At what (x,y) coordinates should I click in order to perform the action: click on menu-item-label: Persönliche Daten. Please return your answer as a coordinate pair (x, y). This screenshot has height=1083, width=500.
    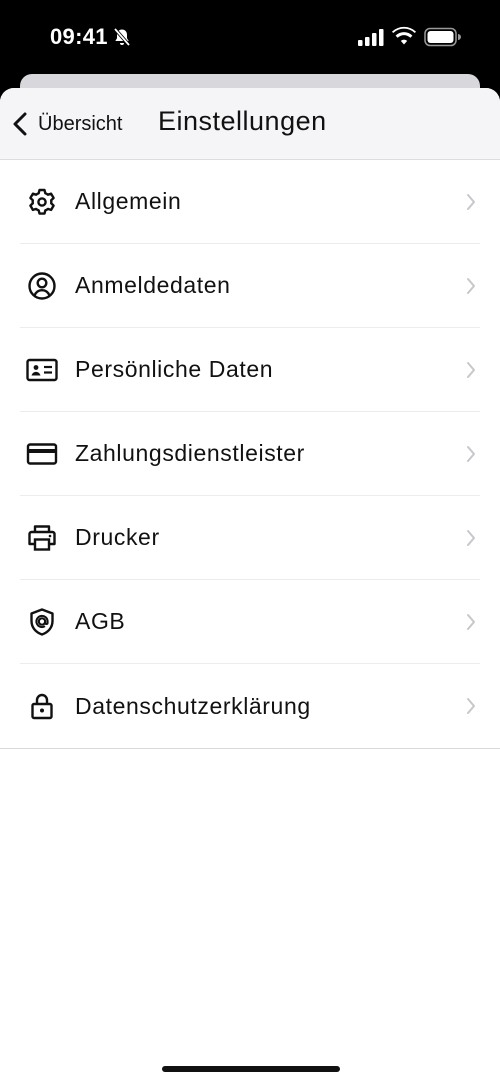
    Looking at the image, I should click on (174, 369).